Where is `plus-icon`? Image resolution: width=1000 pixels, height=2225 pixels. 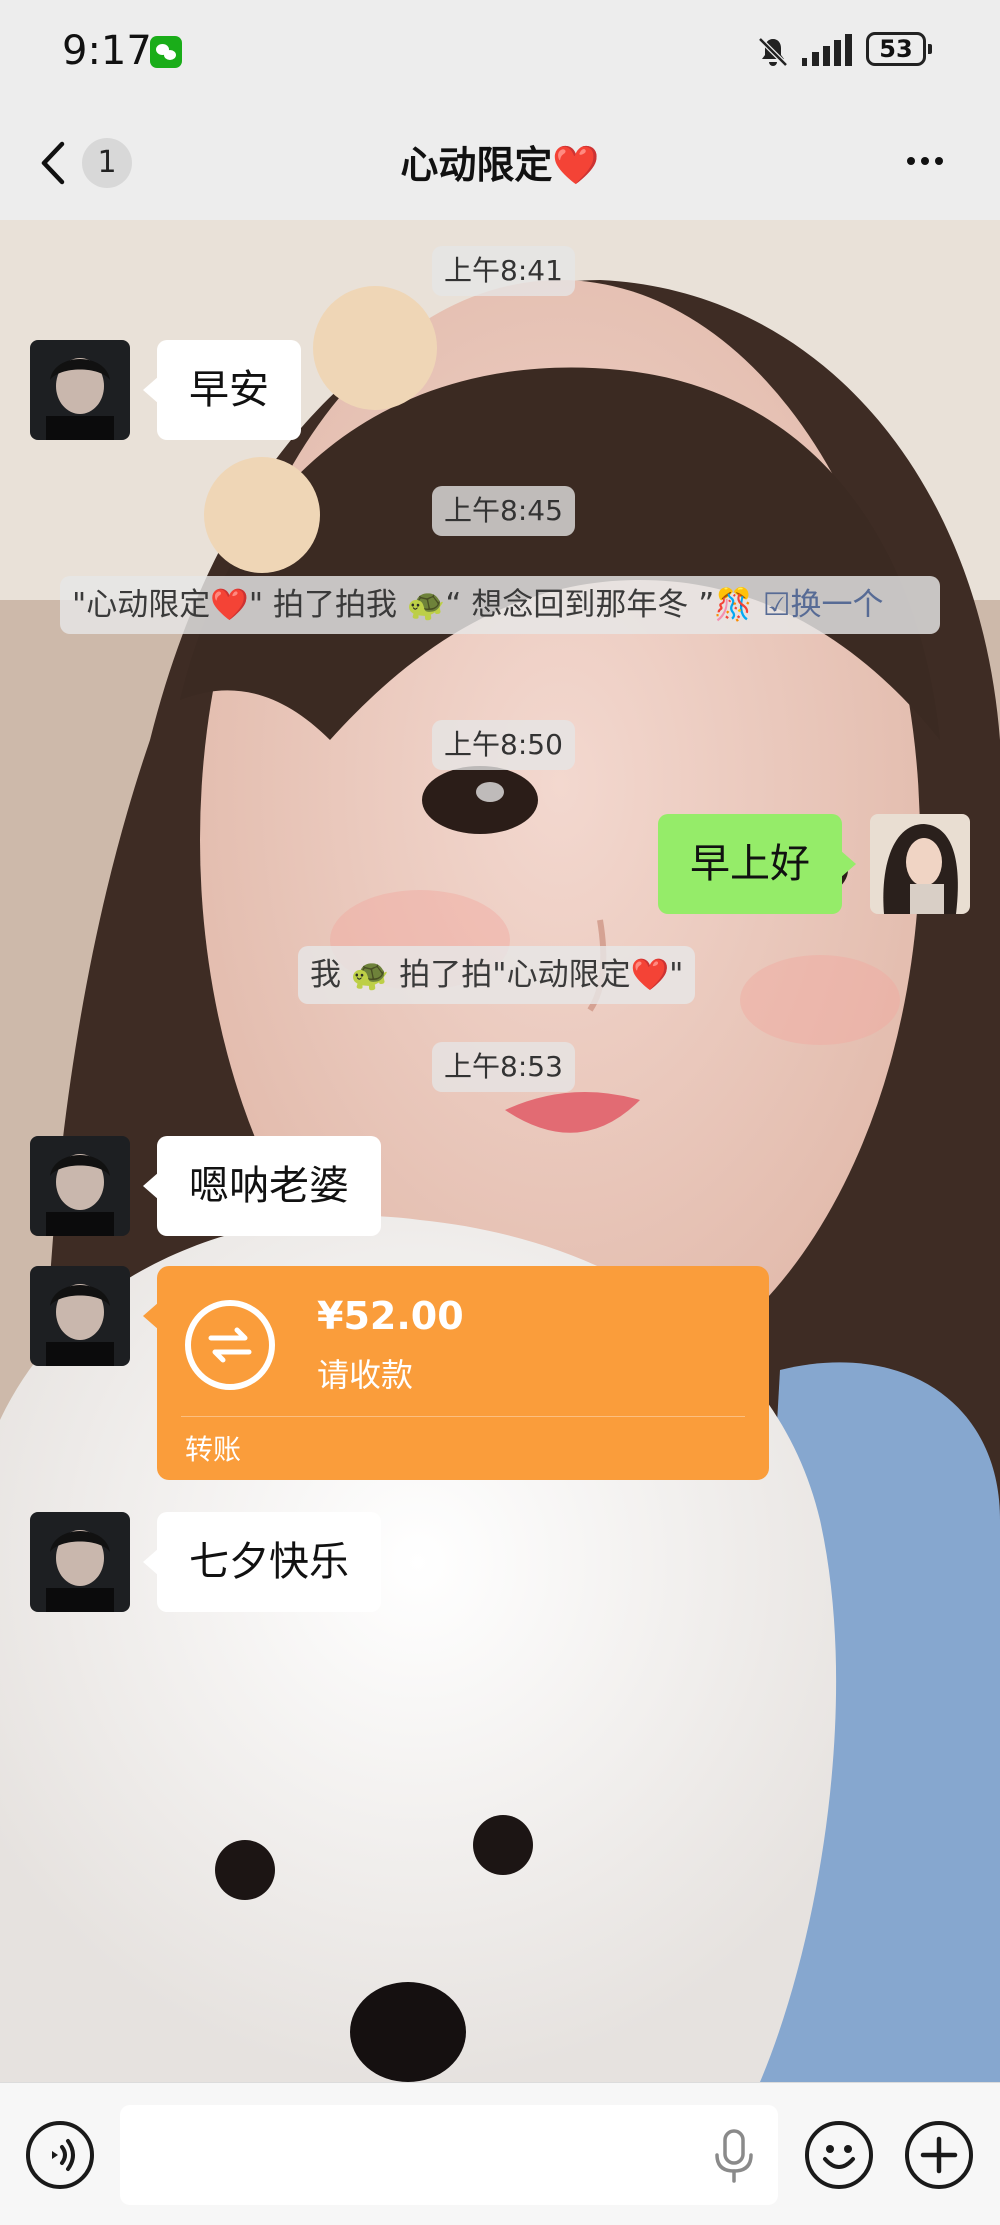 plus-icon is located at coordinates (939, 2155).